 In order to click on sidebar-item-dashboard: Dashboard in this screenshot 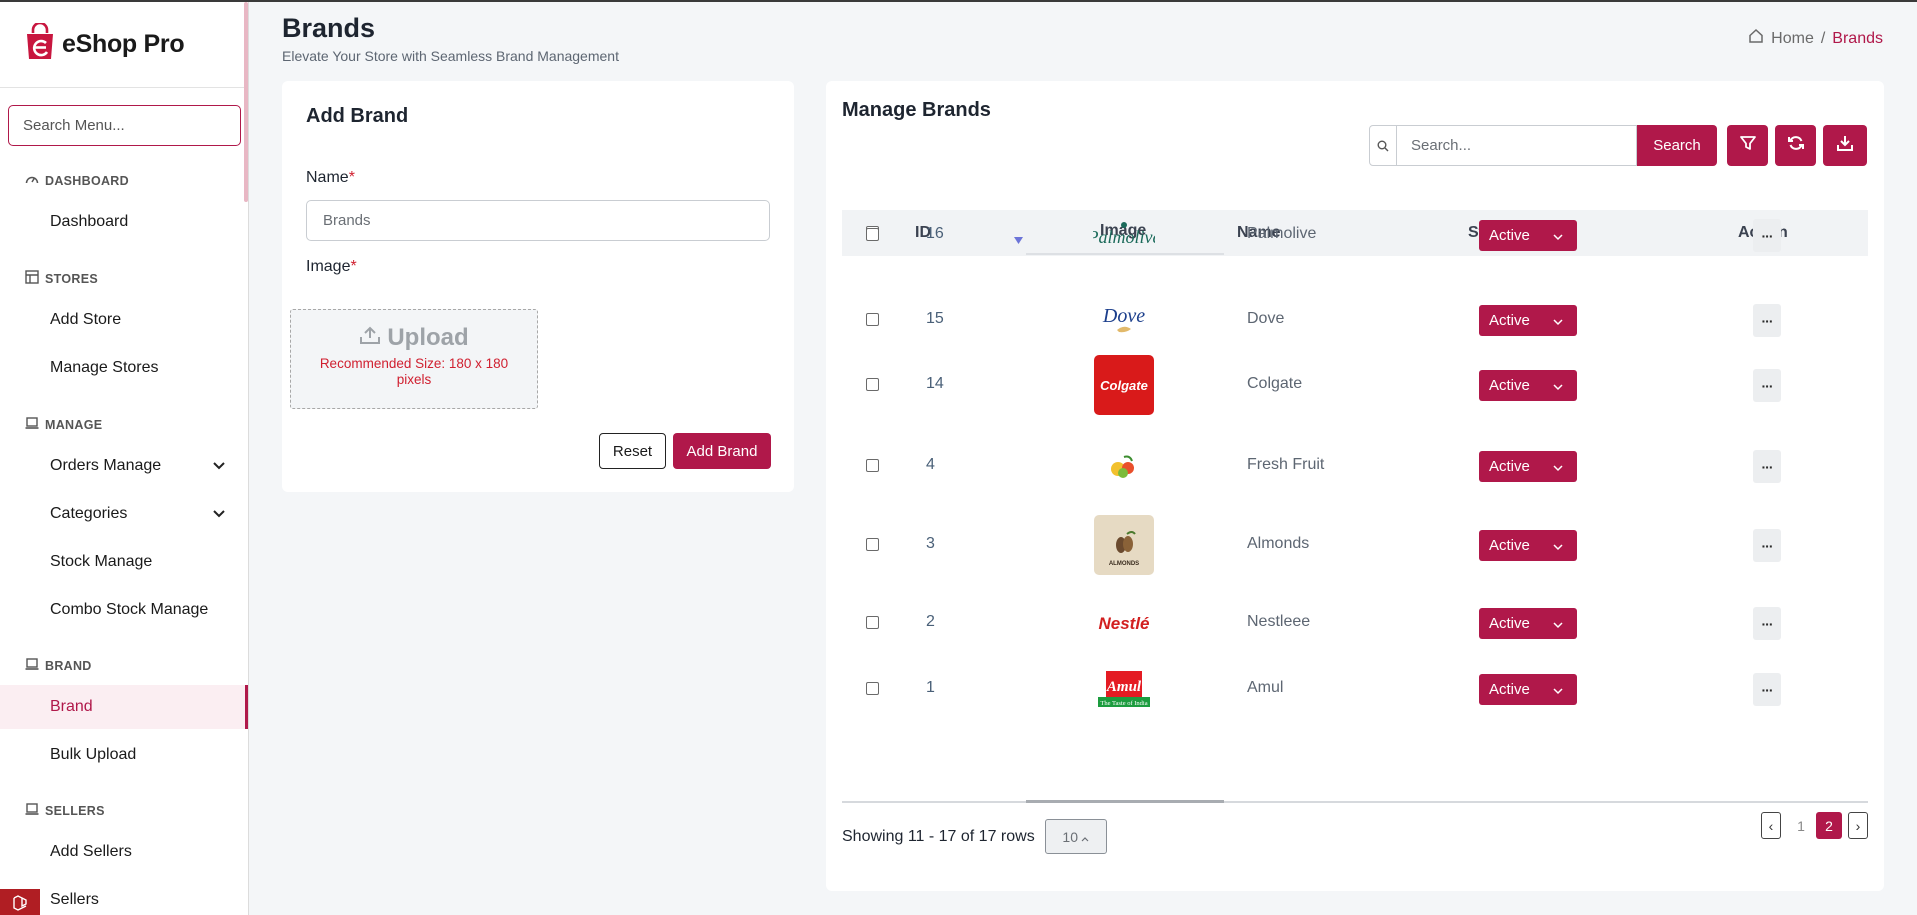, I will do `click(124, 222)`.